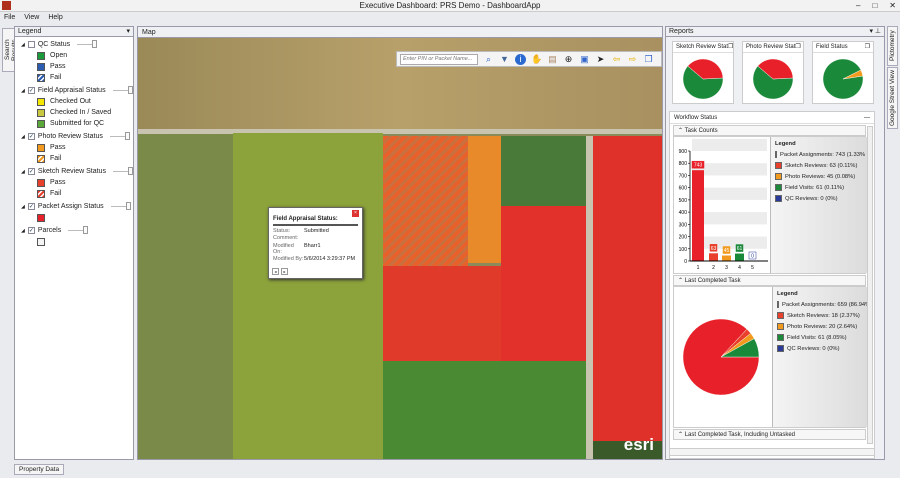  I want to click on status-pie, so click(843, 79).